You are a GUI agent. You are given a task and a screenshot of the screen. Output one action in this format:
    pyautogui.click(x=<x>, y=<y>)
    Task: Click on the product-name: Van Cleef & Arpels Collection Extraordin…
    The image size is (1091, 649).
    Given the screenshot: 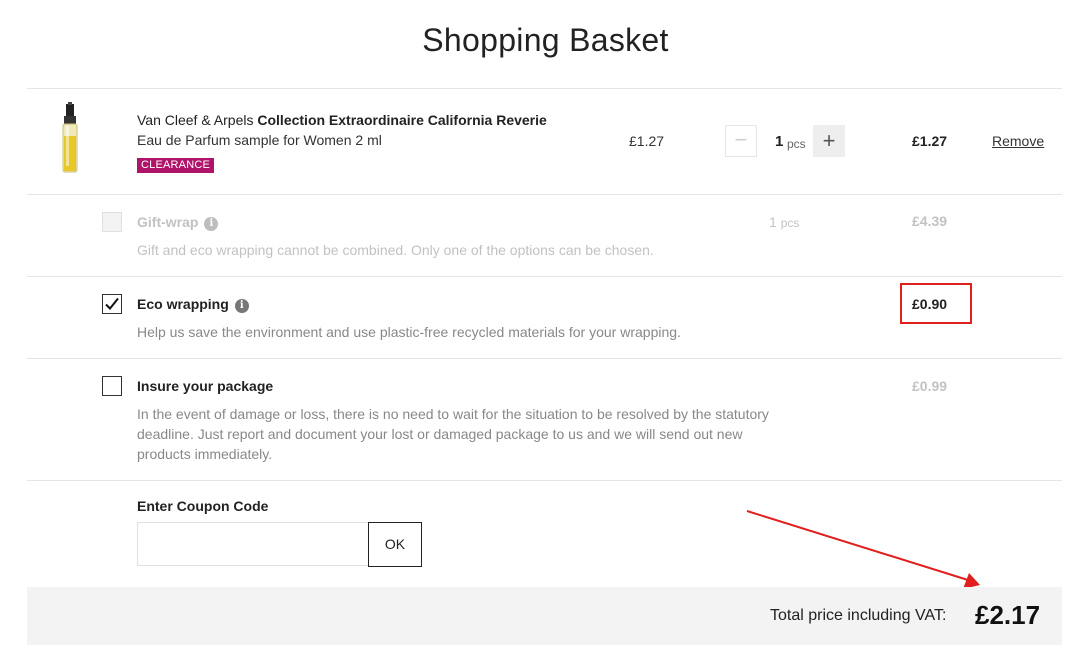 What is the action you would take?
    pyautogui.click(x=342, y=120)
    